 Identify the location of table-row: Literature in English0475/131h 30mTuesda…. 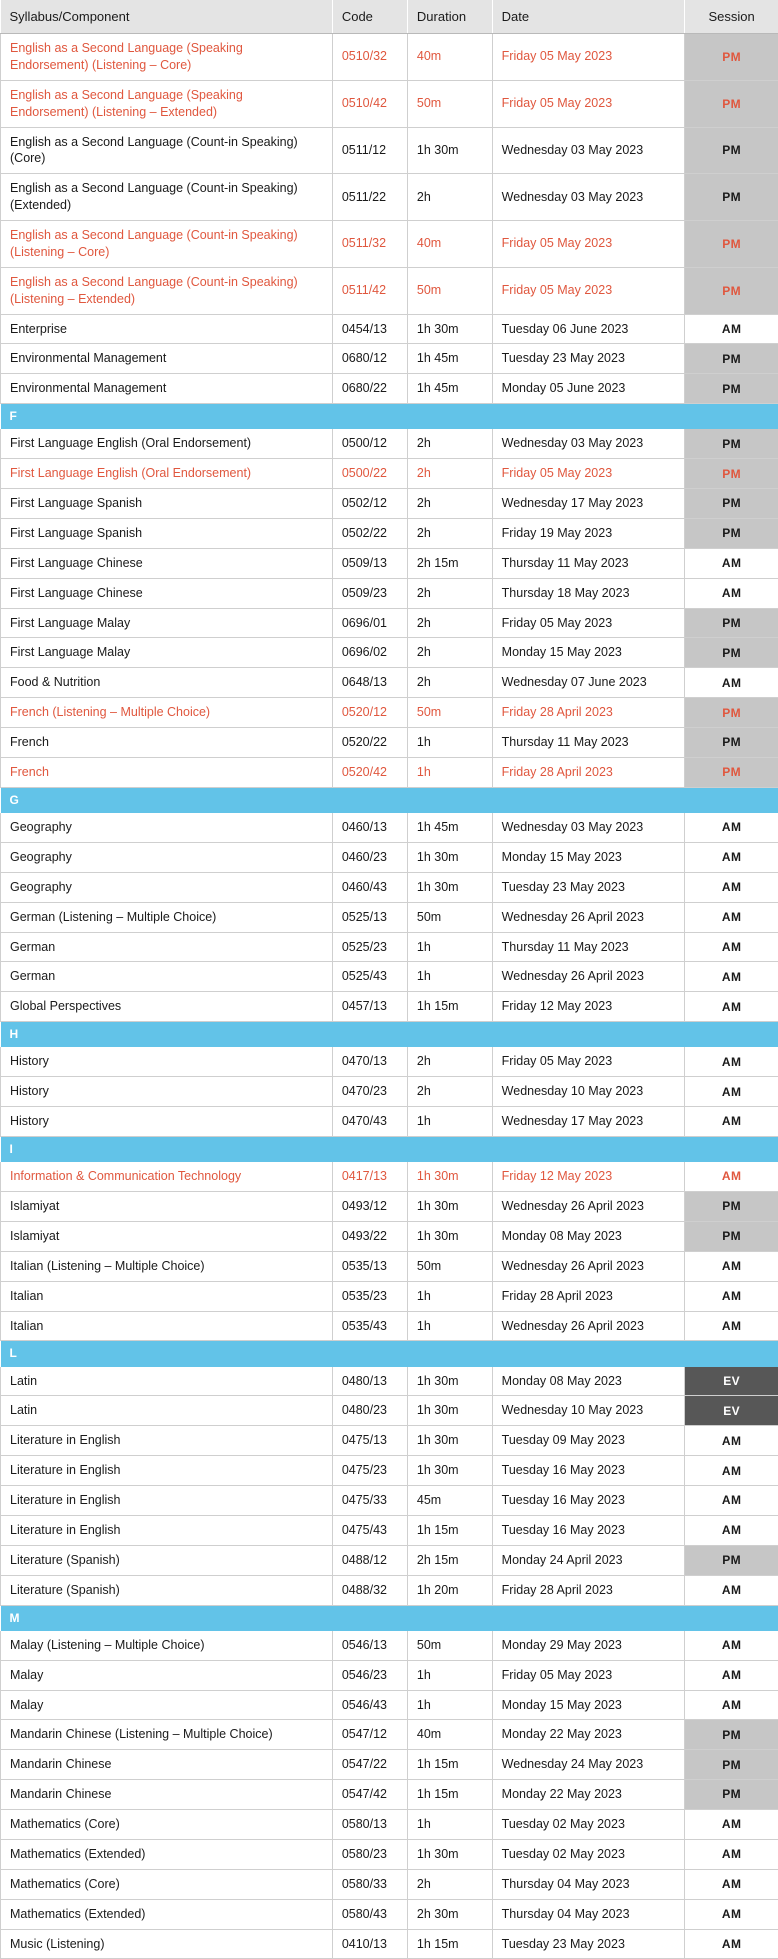
(389, 1441).